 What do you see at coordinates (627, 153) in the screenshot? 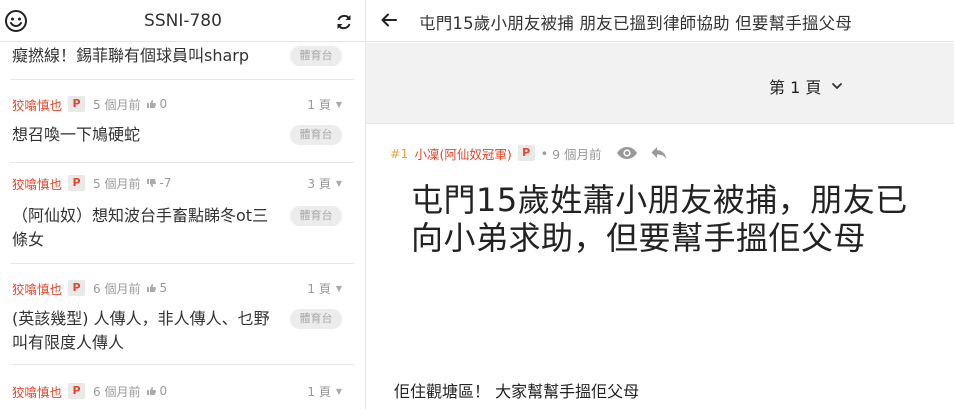
I see `eye-icon` at bounding box center [627, 153].